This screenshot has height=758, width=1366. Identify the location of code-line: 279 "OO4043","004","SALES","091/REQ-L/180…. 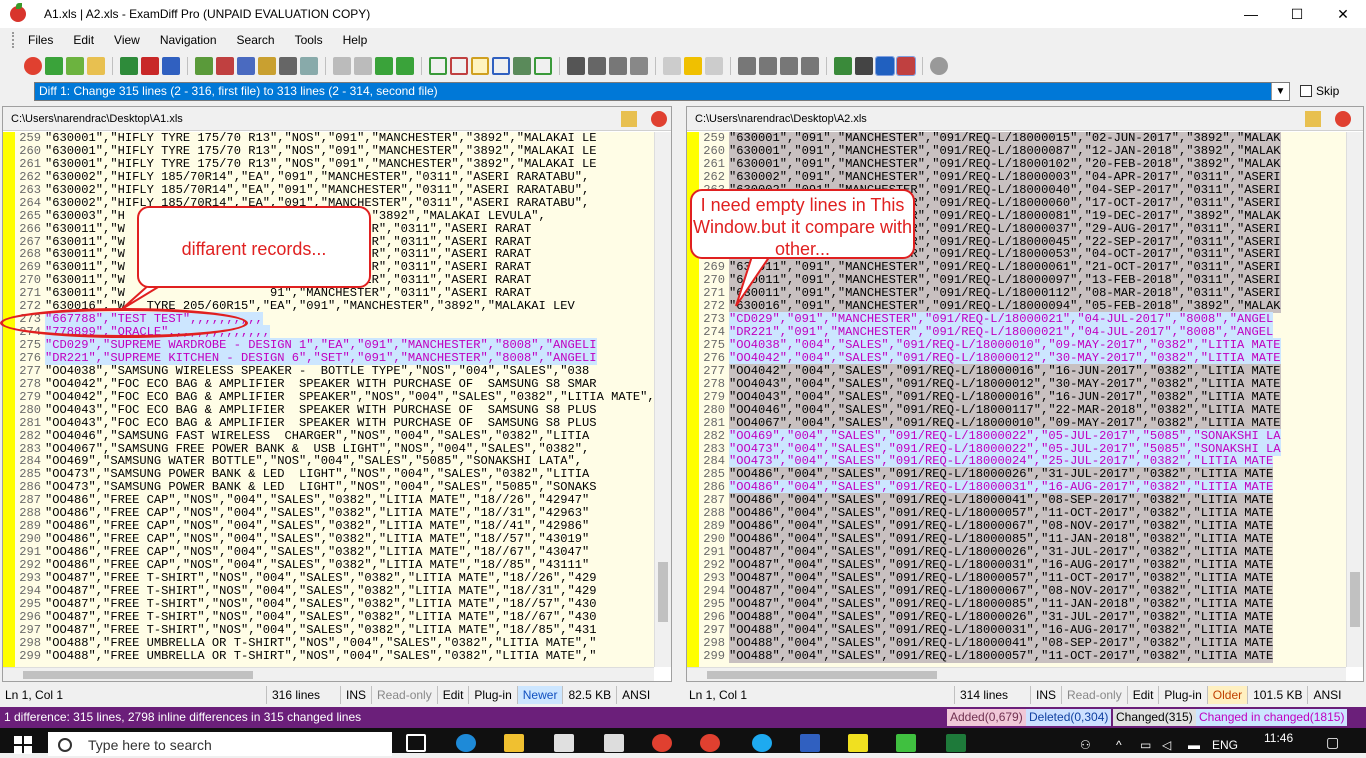
(1023, 396).